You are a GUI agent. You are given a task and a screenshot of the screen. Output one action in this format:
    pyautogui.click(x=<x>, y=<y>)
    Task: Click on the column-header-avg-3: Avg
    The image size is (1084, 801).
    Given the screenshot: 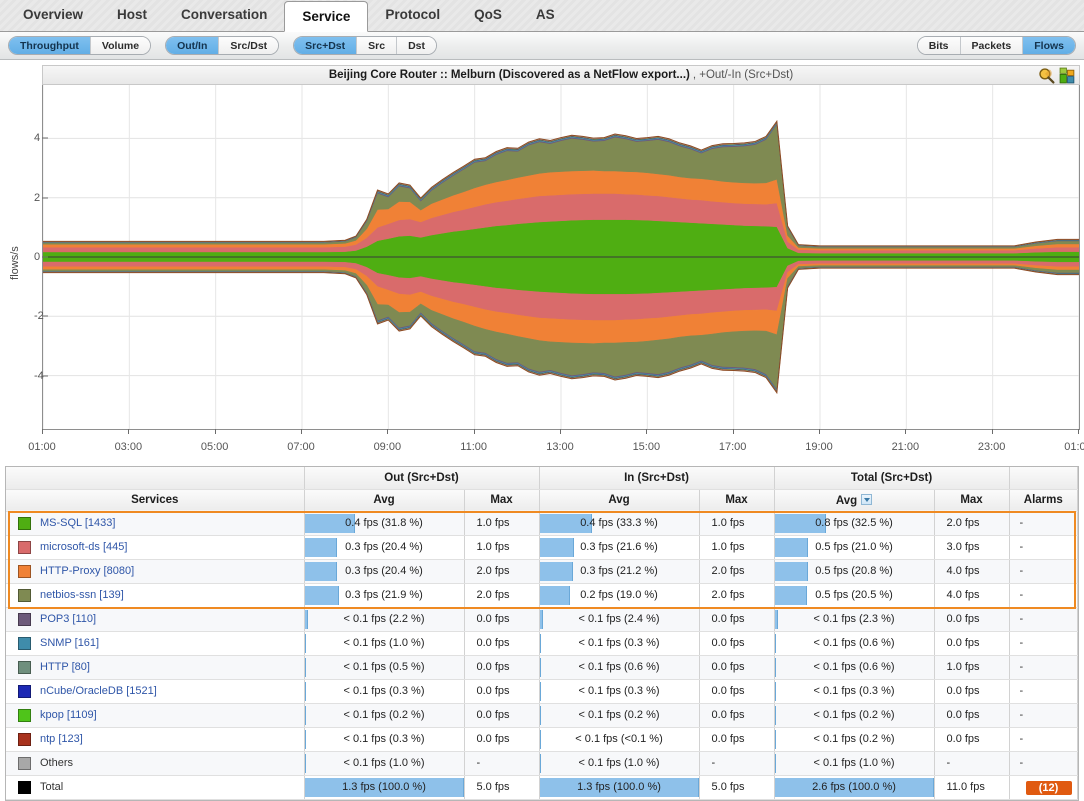 What is the action you would take?
    pyautogui.click(x=619, y=500)
    